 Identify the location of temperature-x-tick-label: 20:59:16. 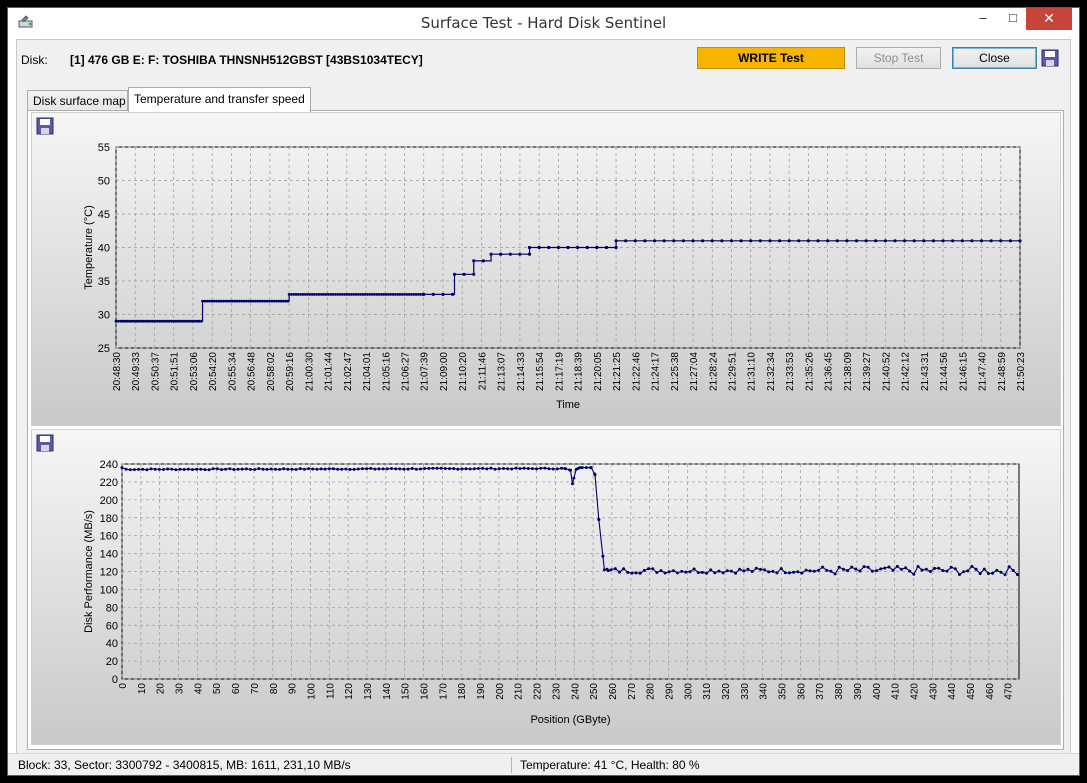
(290, 371).